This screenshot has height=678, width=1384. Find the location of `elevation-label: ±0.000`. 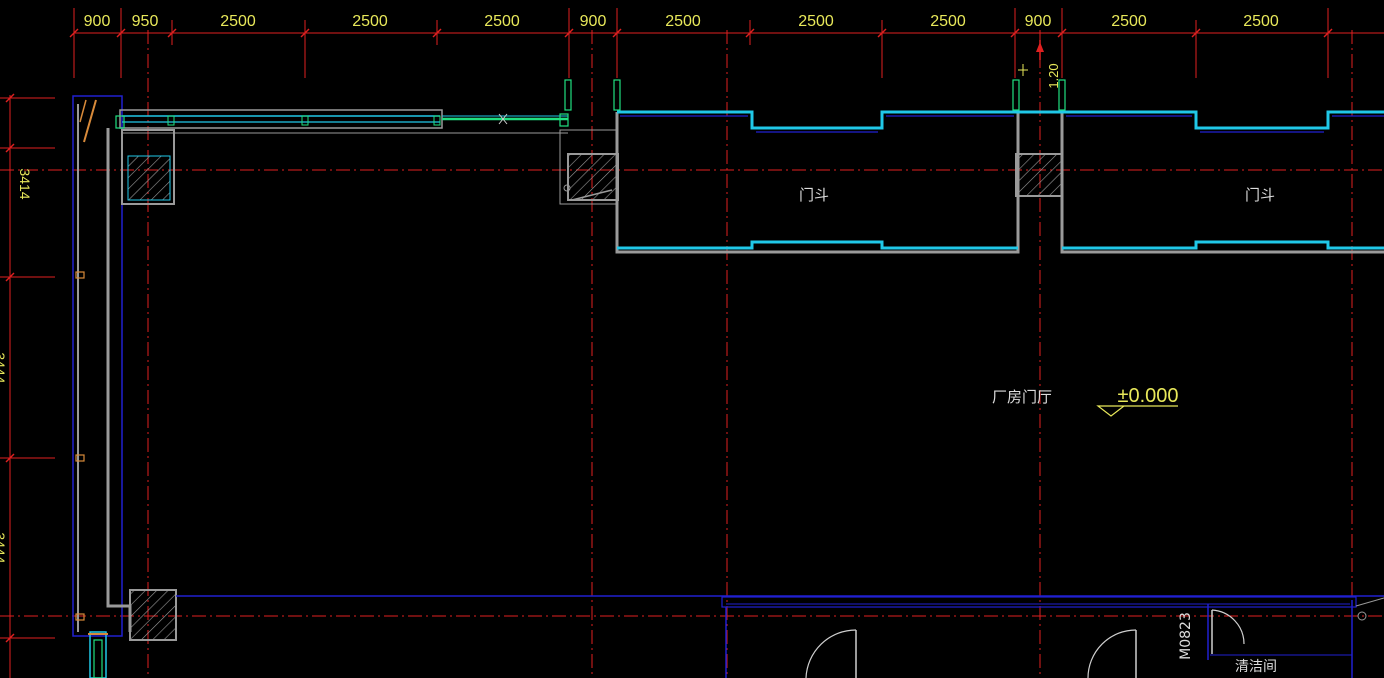

elevation-label: ±0.000 is located at coordinates (1147, 396).